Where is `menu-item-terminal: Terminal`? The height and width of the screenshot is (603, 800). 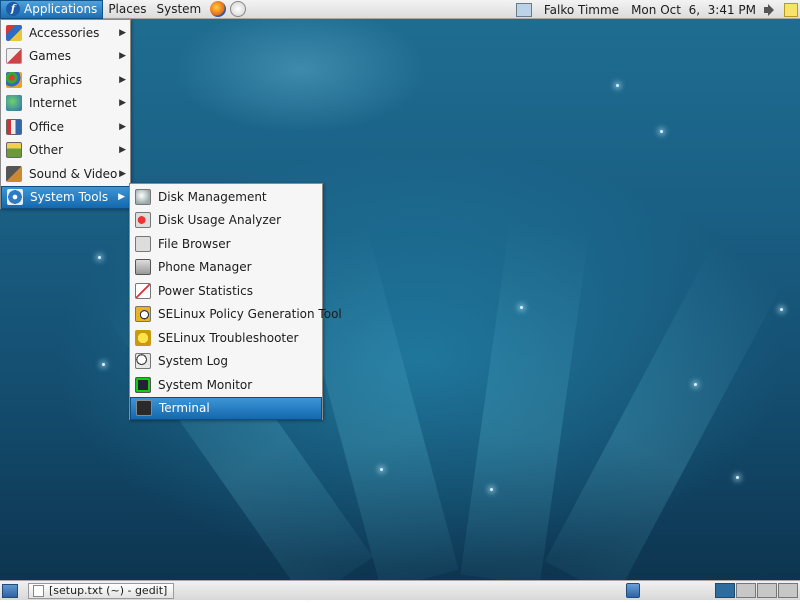 menu-item-terminal: Terminal is located at coordinates (226, 408).